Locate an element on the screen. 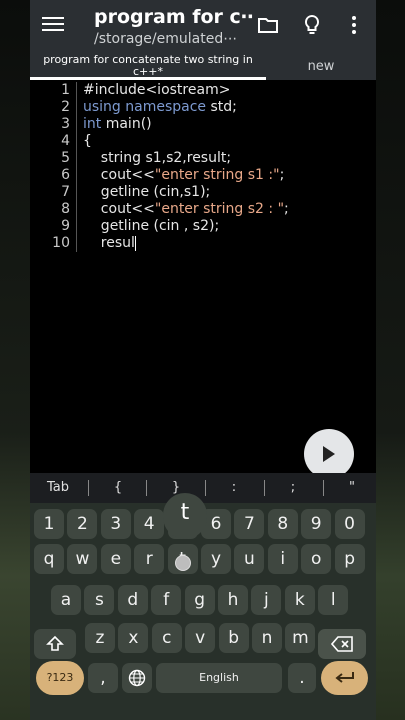  code-token: string s1,s2,result; is located at coordinates (157, 158).